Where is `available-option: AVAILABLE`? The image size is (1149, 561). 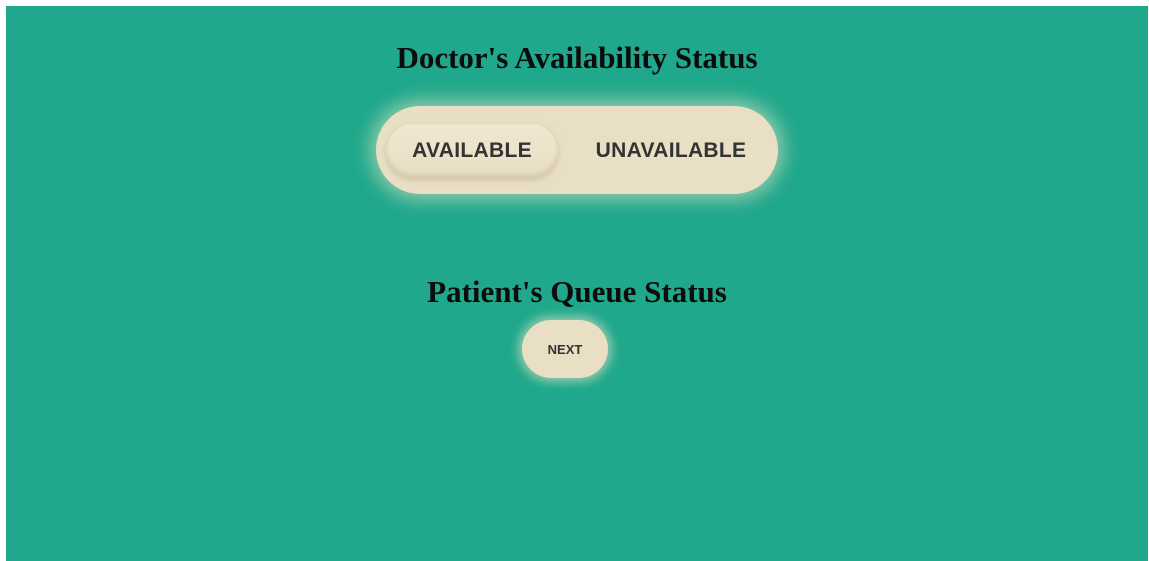 available-option: AVAILABLE is located at coordinates (472, 151).